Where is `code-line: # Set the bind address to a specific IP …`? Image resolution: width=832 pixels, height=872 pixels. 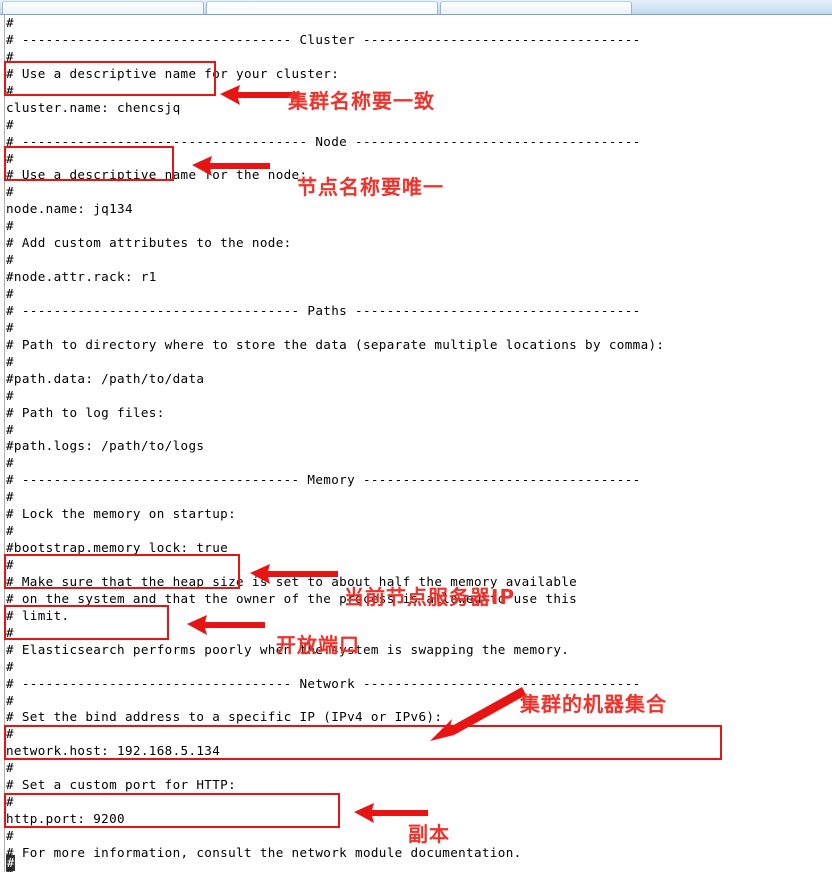 code-line: # Set the bind address to a specific IP … is located at coordinates (224, 717).